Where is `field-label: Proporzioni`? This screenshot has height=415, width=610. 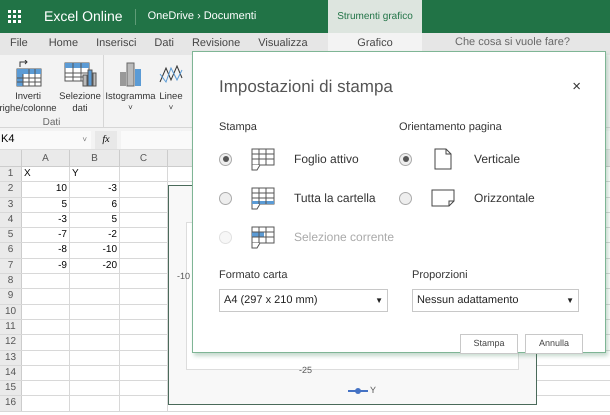
field-label: Proporzioni is located at coordinates (440, 275).